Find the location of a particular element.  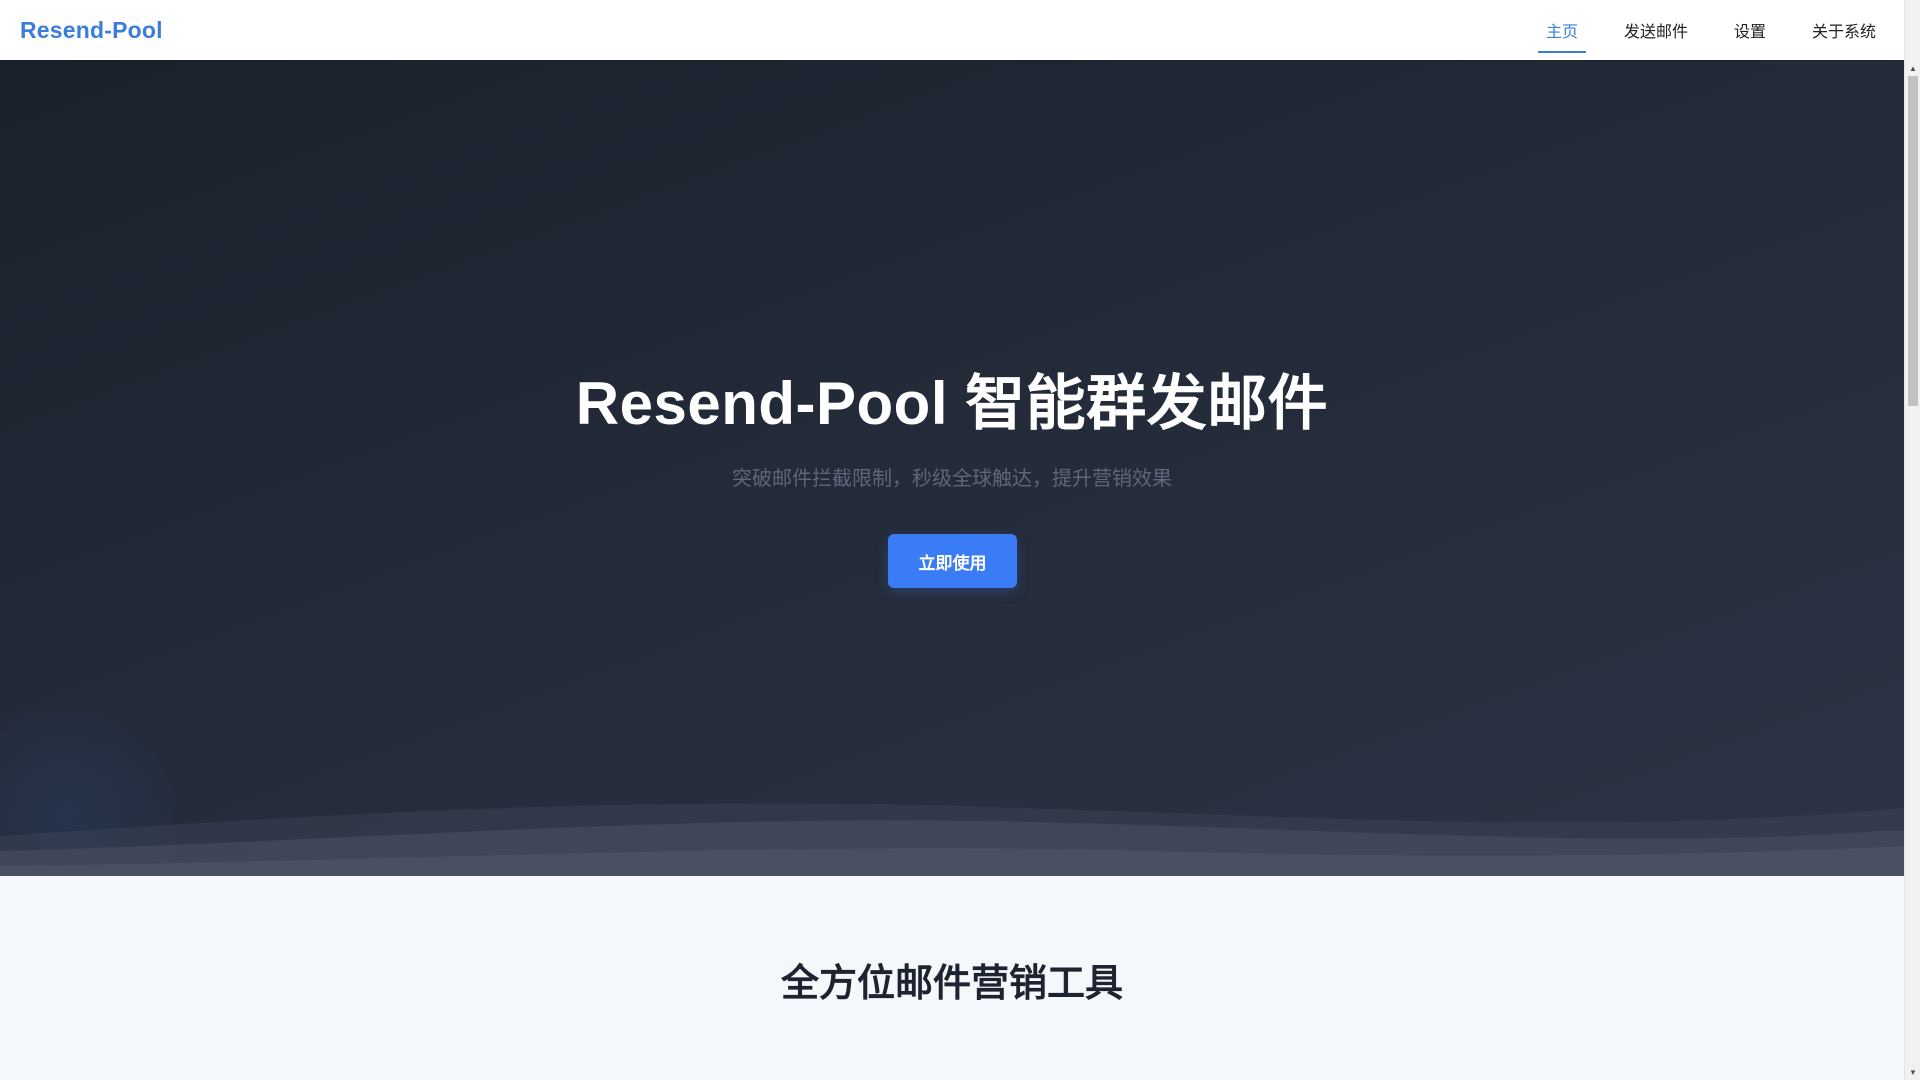

start-now-button: 立即使用 is located at coordinates (952, 561).